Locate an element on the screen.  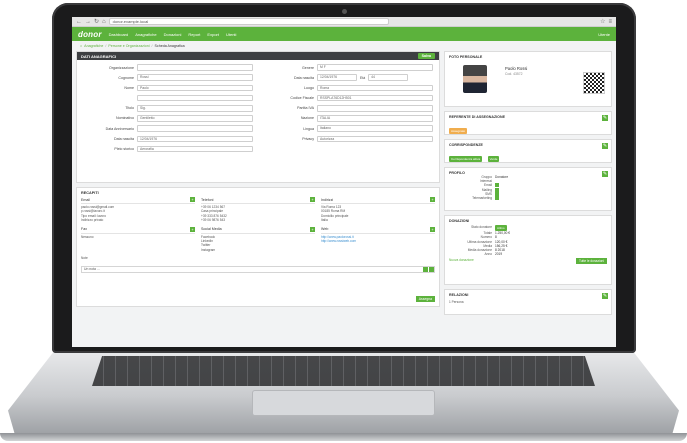
birth-date-picker: 12/04/1976 is located at coordinates (337, 77).